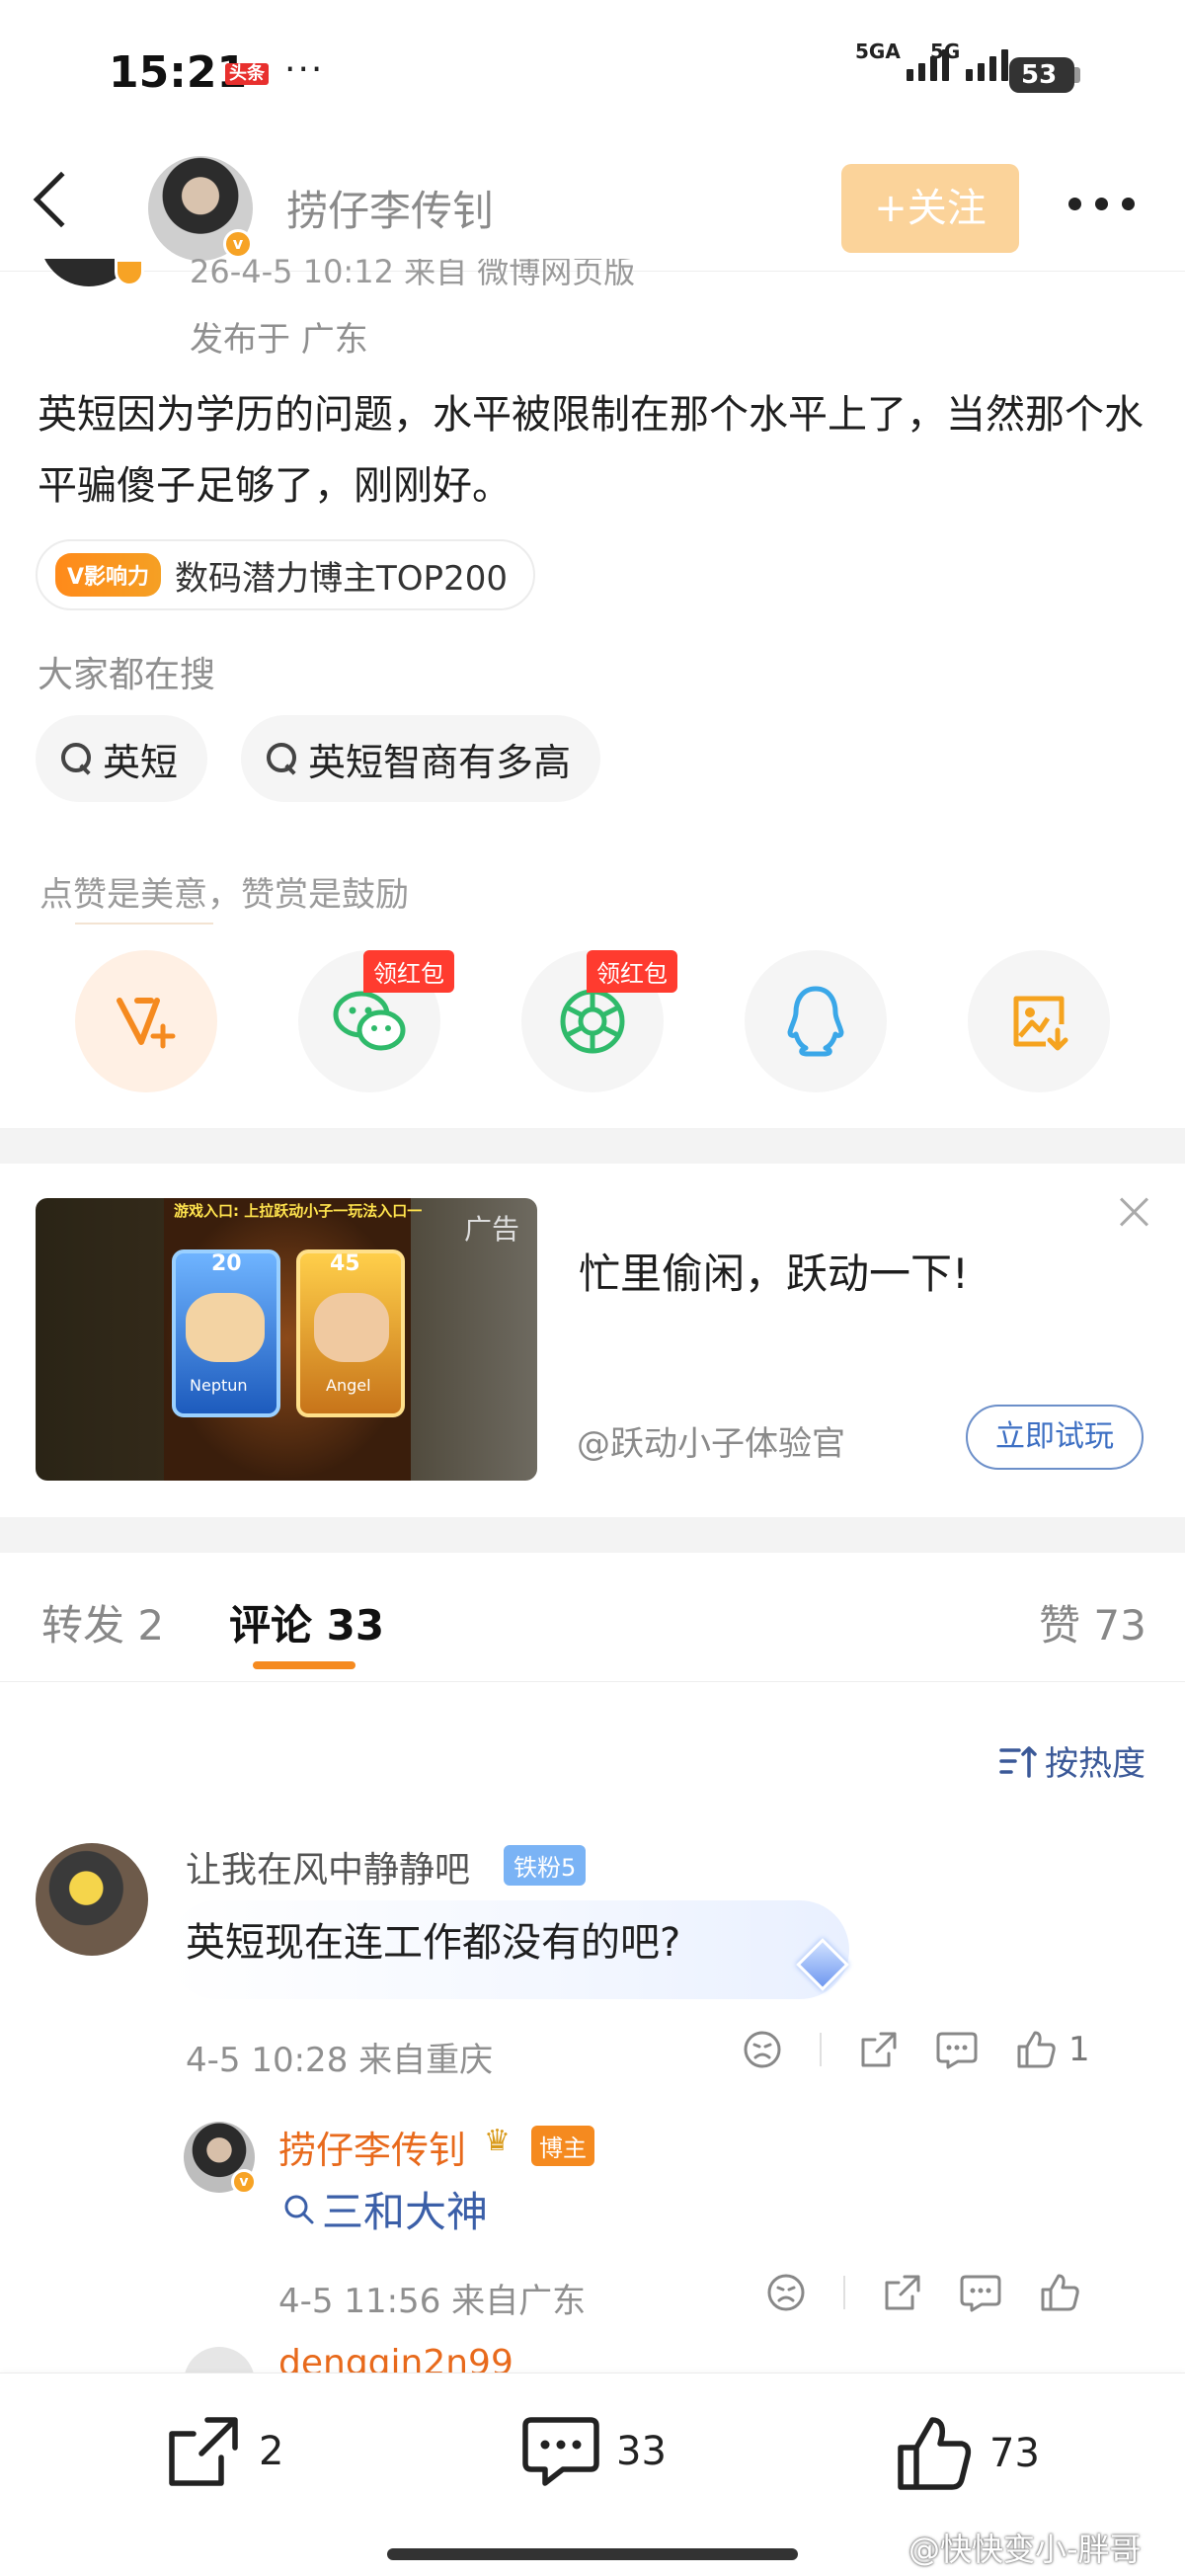 Image resolution: width=1185 pixels, height=2576 pixels. Describe the element at coordinates (1077, 75) in the screenshot. I see `battery-tip` at that location.